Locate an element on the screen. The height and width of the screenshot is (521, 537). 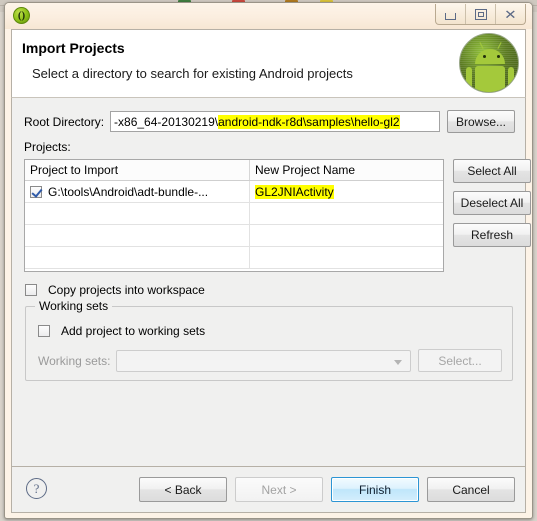
table-header-row: Project to Import New Project Name is located at coordinates (234, 170).